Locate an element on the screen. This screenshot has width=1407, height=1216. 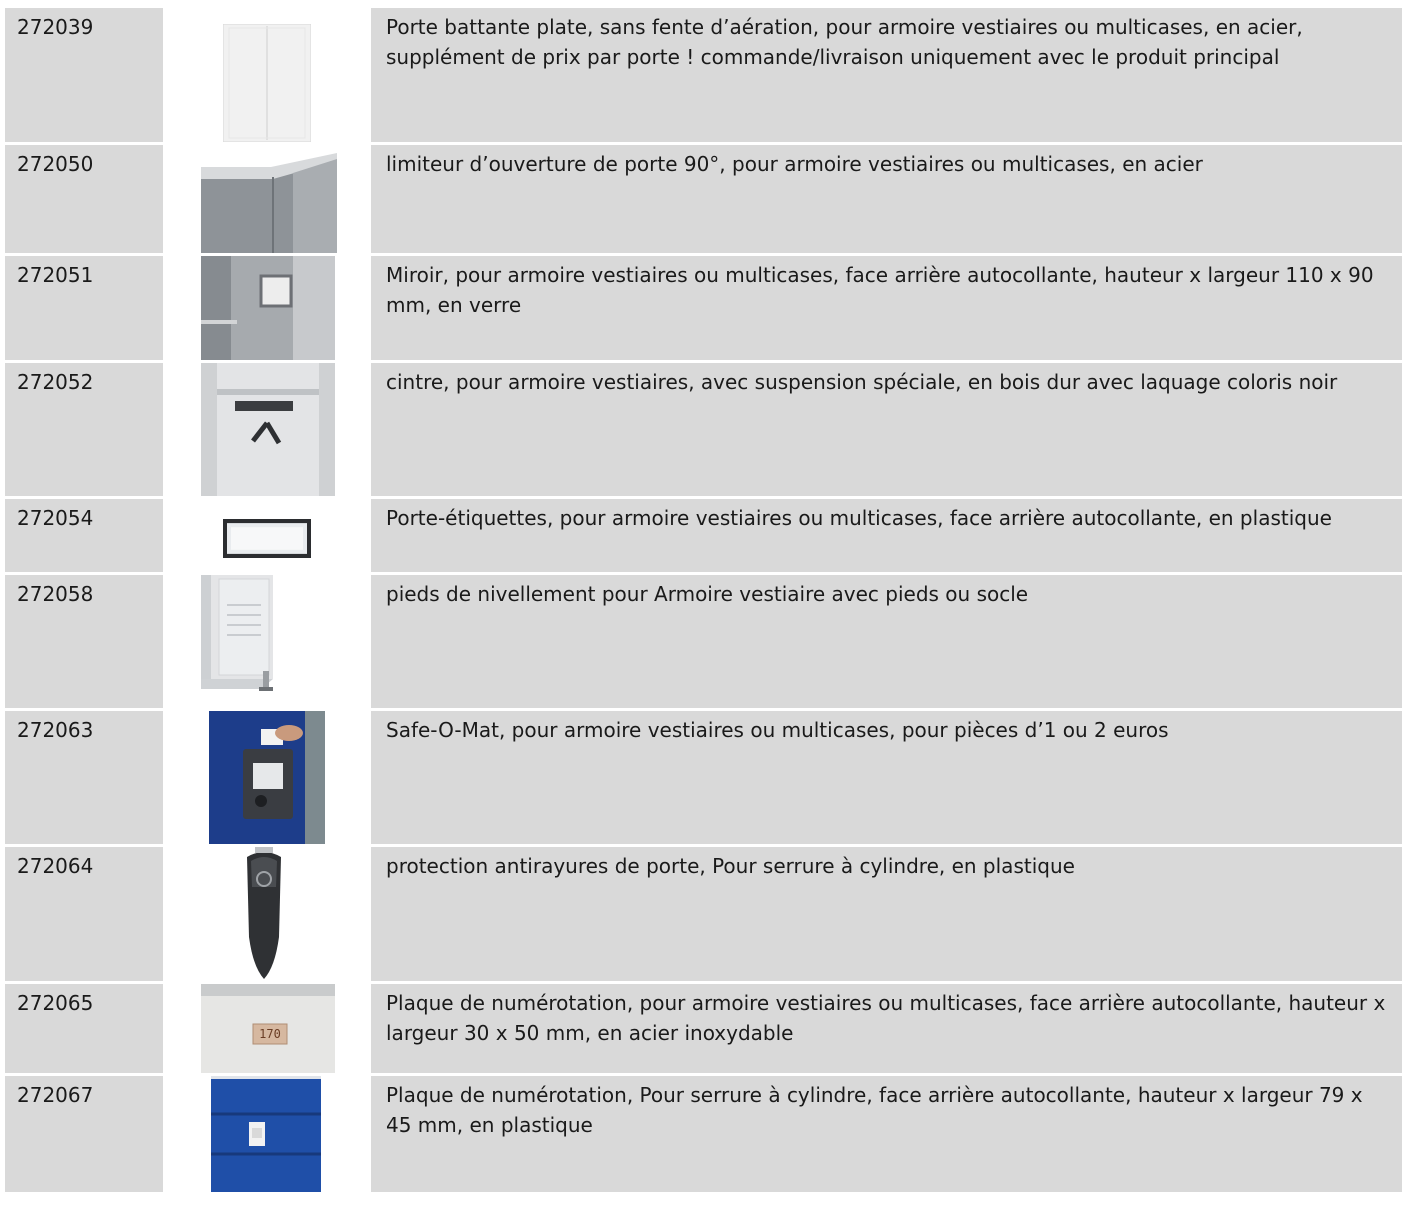
product-code: 272054 is located at coordinates (84, 535).